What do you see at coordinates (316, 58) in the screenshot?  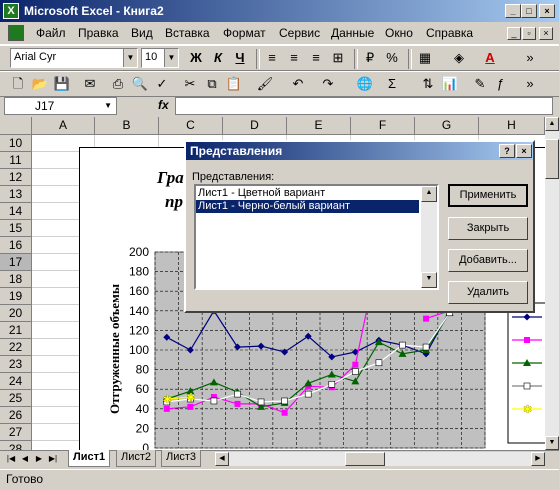 I see `align-right-icon: ≡` at bounding box center [316, 58].